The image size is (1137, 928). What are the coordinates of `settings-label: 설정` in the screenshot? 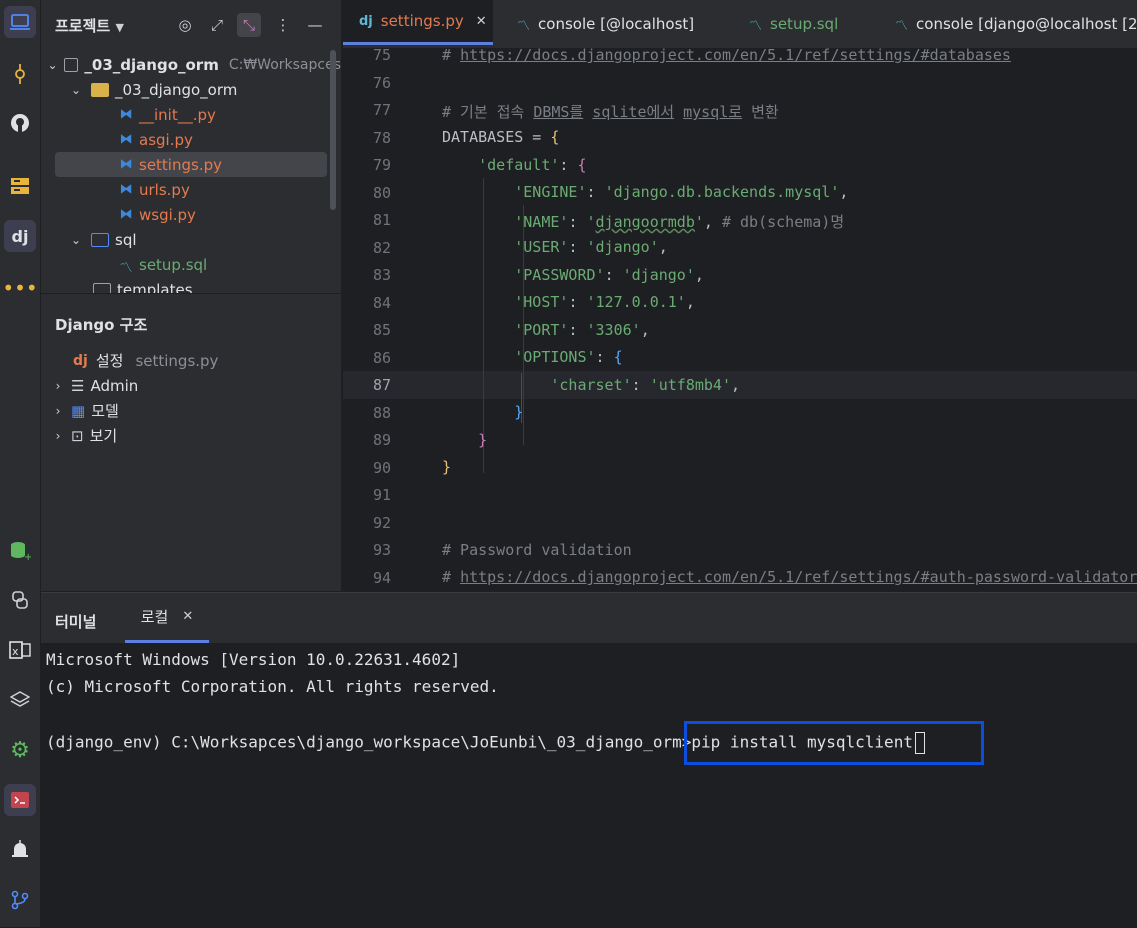 It's located at (109, 361).